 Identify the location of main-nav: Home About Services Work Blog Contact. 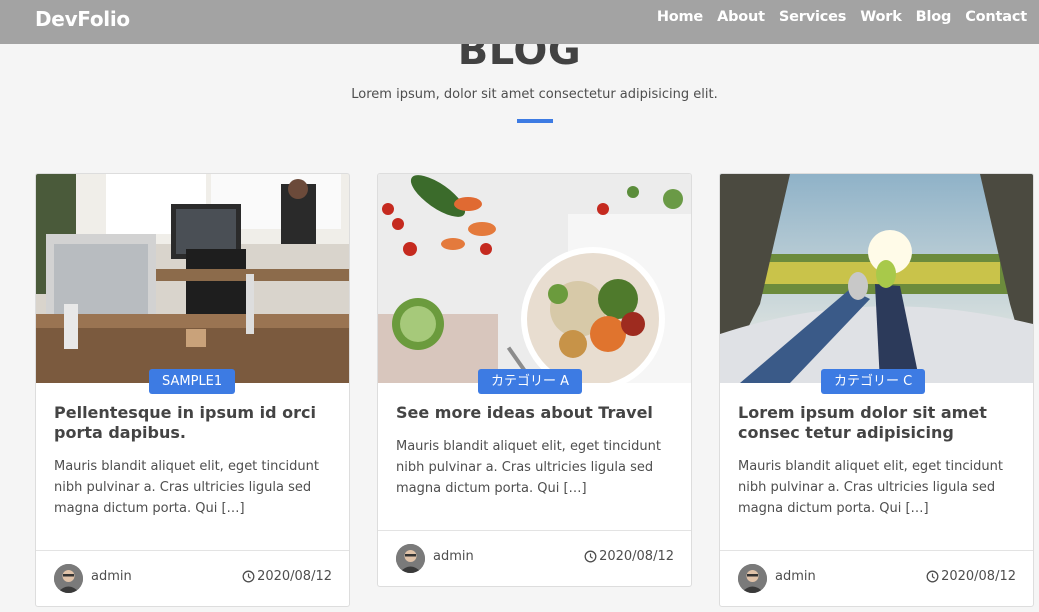
(842, 17).